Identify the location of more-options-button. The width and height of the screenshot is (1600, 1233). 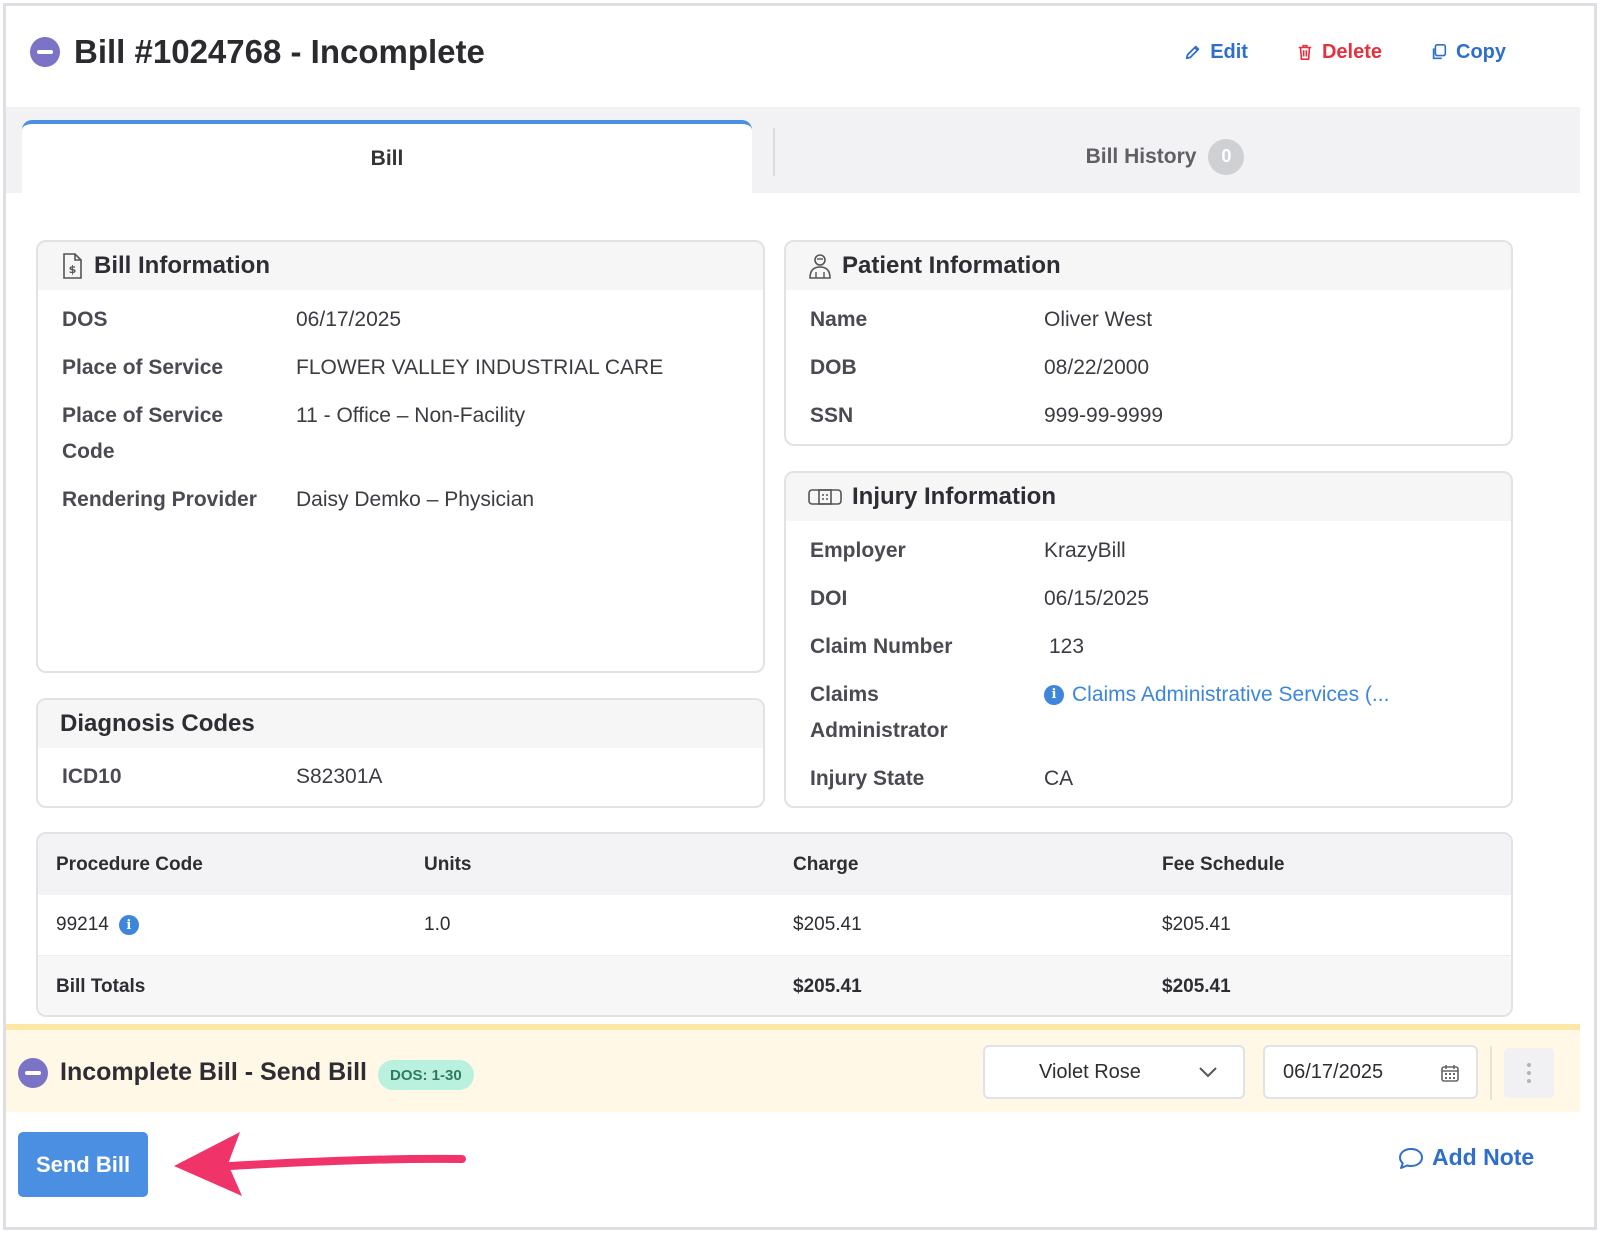
(1529, 1073).